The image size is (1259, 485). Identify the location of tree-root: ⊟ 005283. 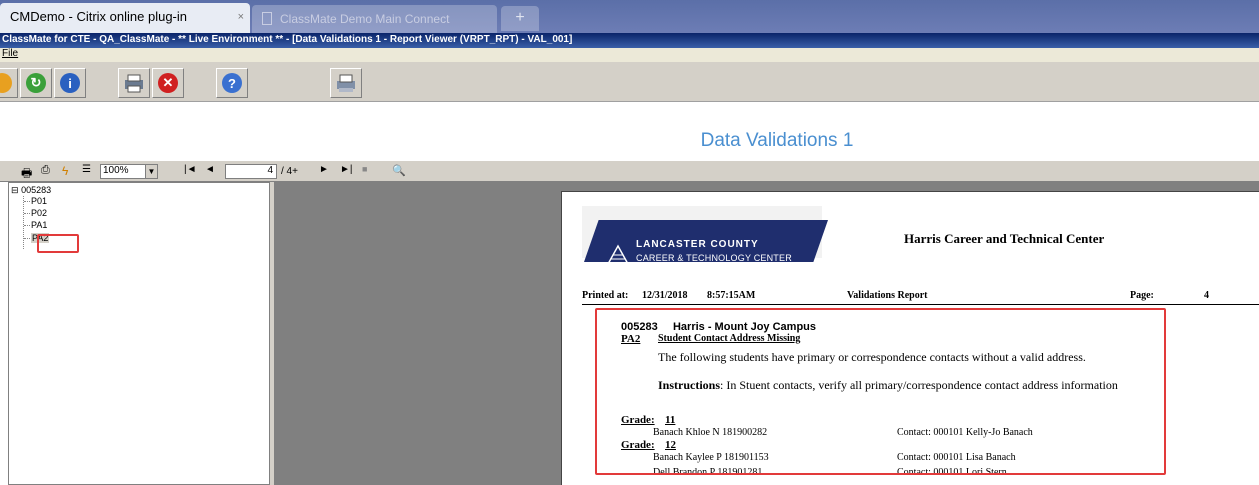
(31, 190).